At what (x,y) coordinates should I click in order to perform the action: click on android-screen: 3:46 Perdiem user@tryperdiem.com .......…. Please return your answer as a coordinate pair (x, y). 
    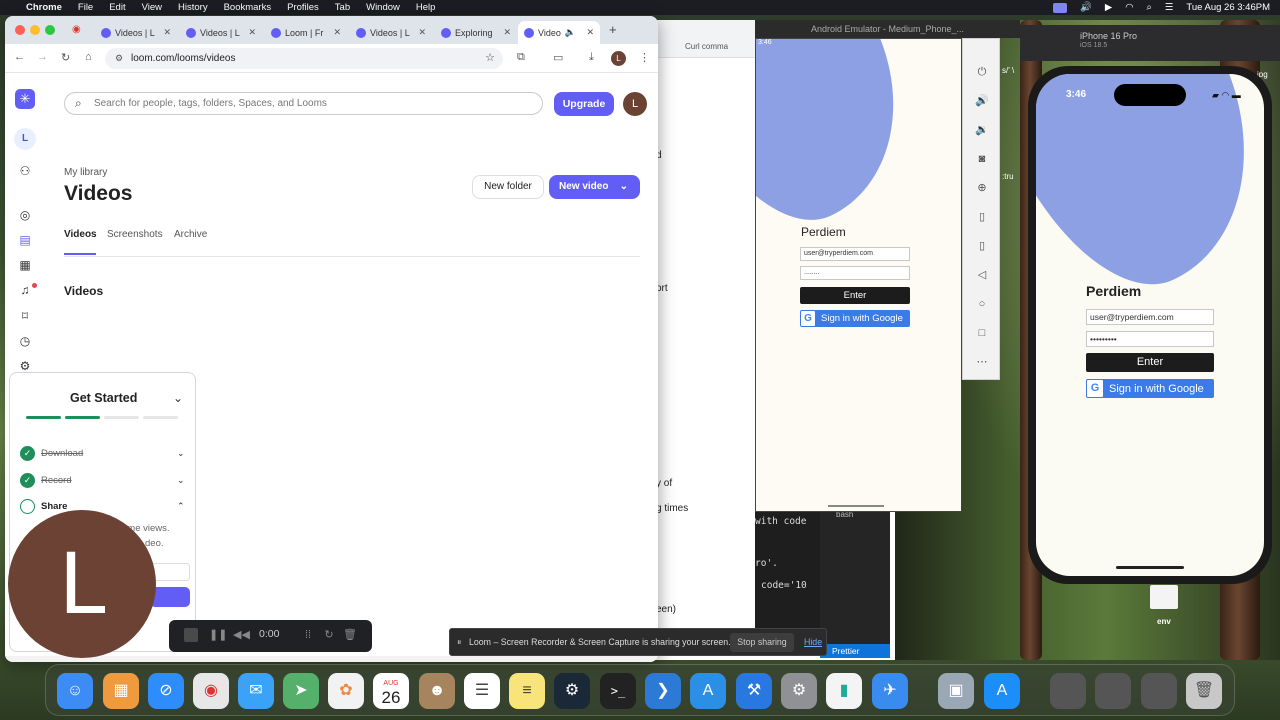
    Looking at the image, I should click on (858, 275).